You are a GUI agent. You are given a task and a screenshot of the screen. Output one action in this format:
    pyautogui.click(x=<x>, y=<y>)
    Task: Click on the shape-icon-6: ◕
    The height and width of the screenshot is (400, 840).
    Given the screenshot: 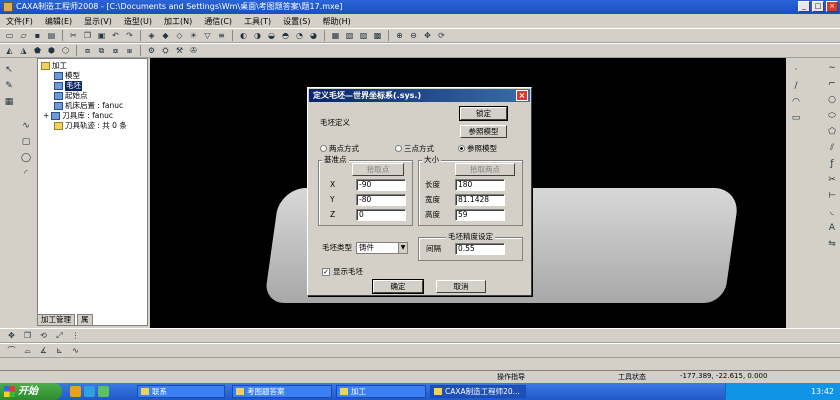 What is the action you would take?
    pyautogui.click(x=313, y=35)
    